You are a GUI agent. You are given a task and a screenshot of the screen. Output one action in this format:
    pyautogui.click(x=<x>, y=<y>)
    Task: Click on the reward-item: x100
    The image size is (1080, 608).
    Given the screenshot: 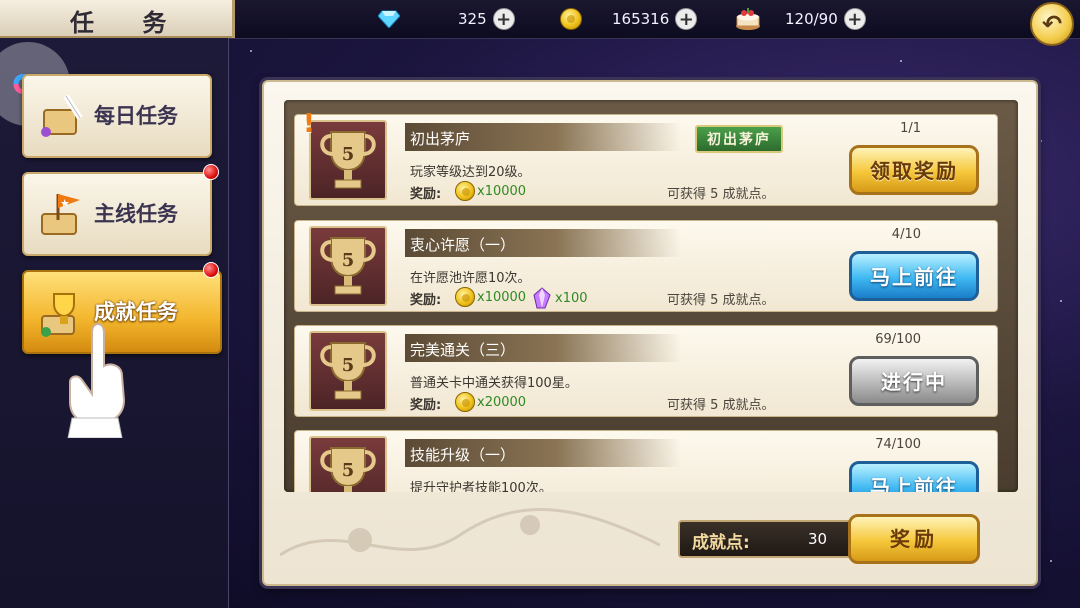 What is the action you would take?
    pyautogui.click(x=559, y=298)
    